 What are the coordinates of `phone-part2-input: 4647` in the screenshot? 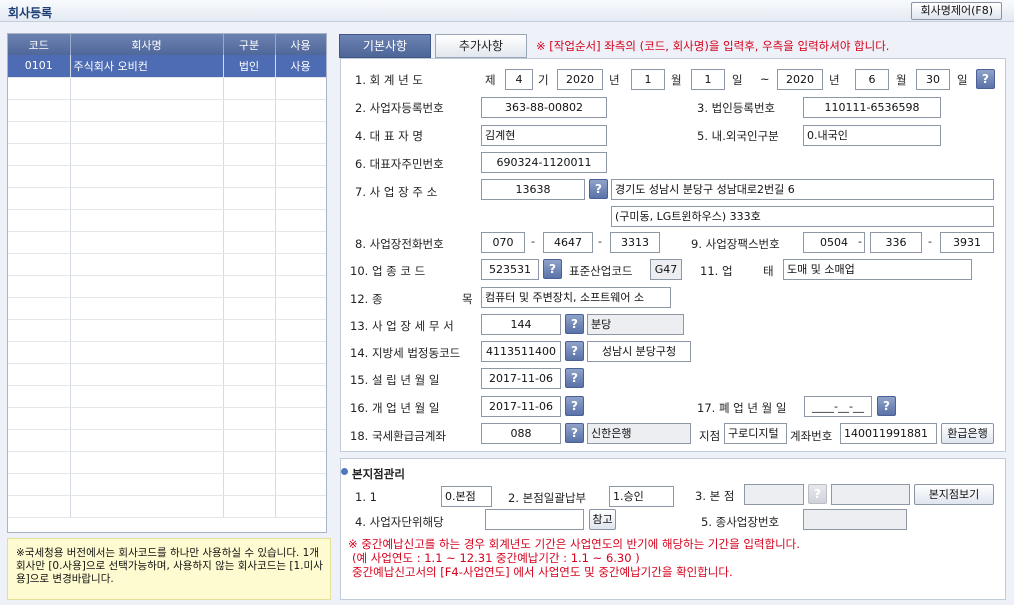 It's located at (568, 242).